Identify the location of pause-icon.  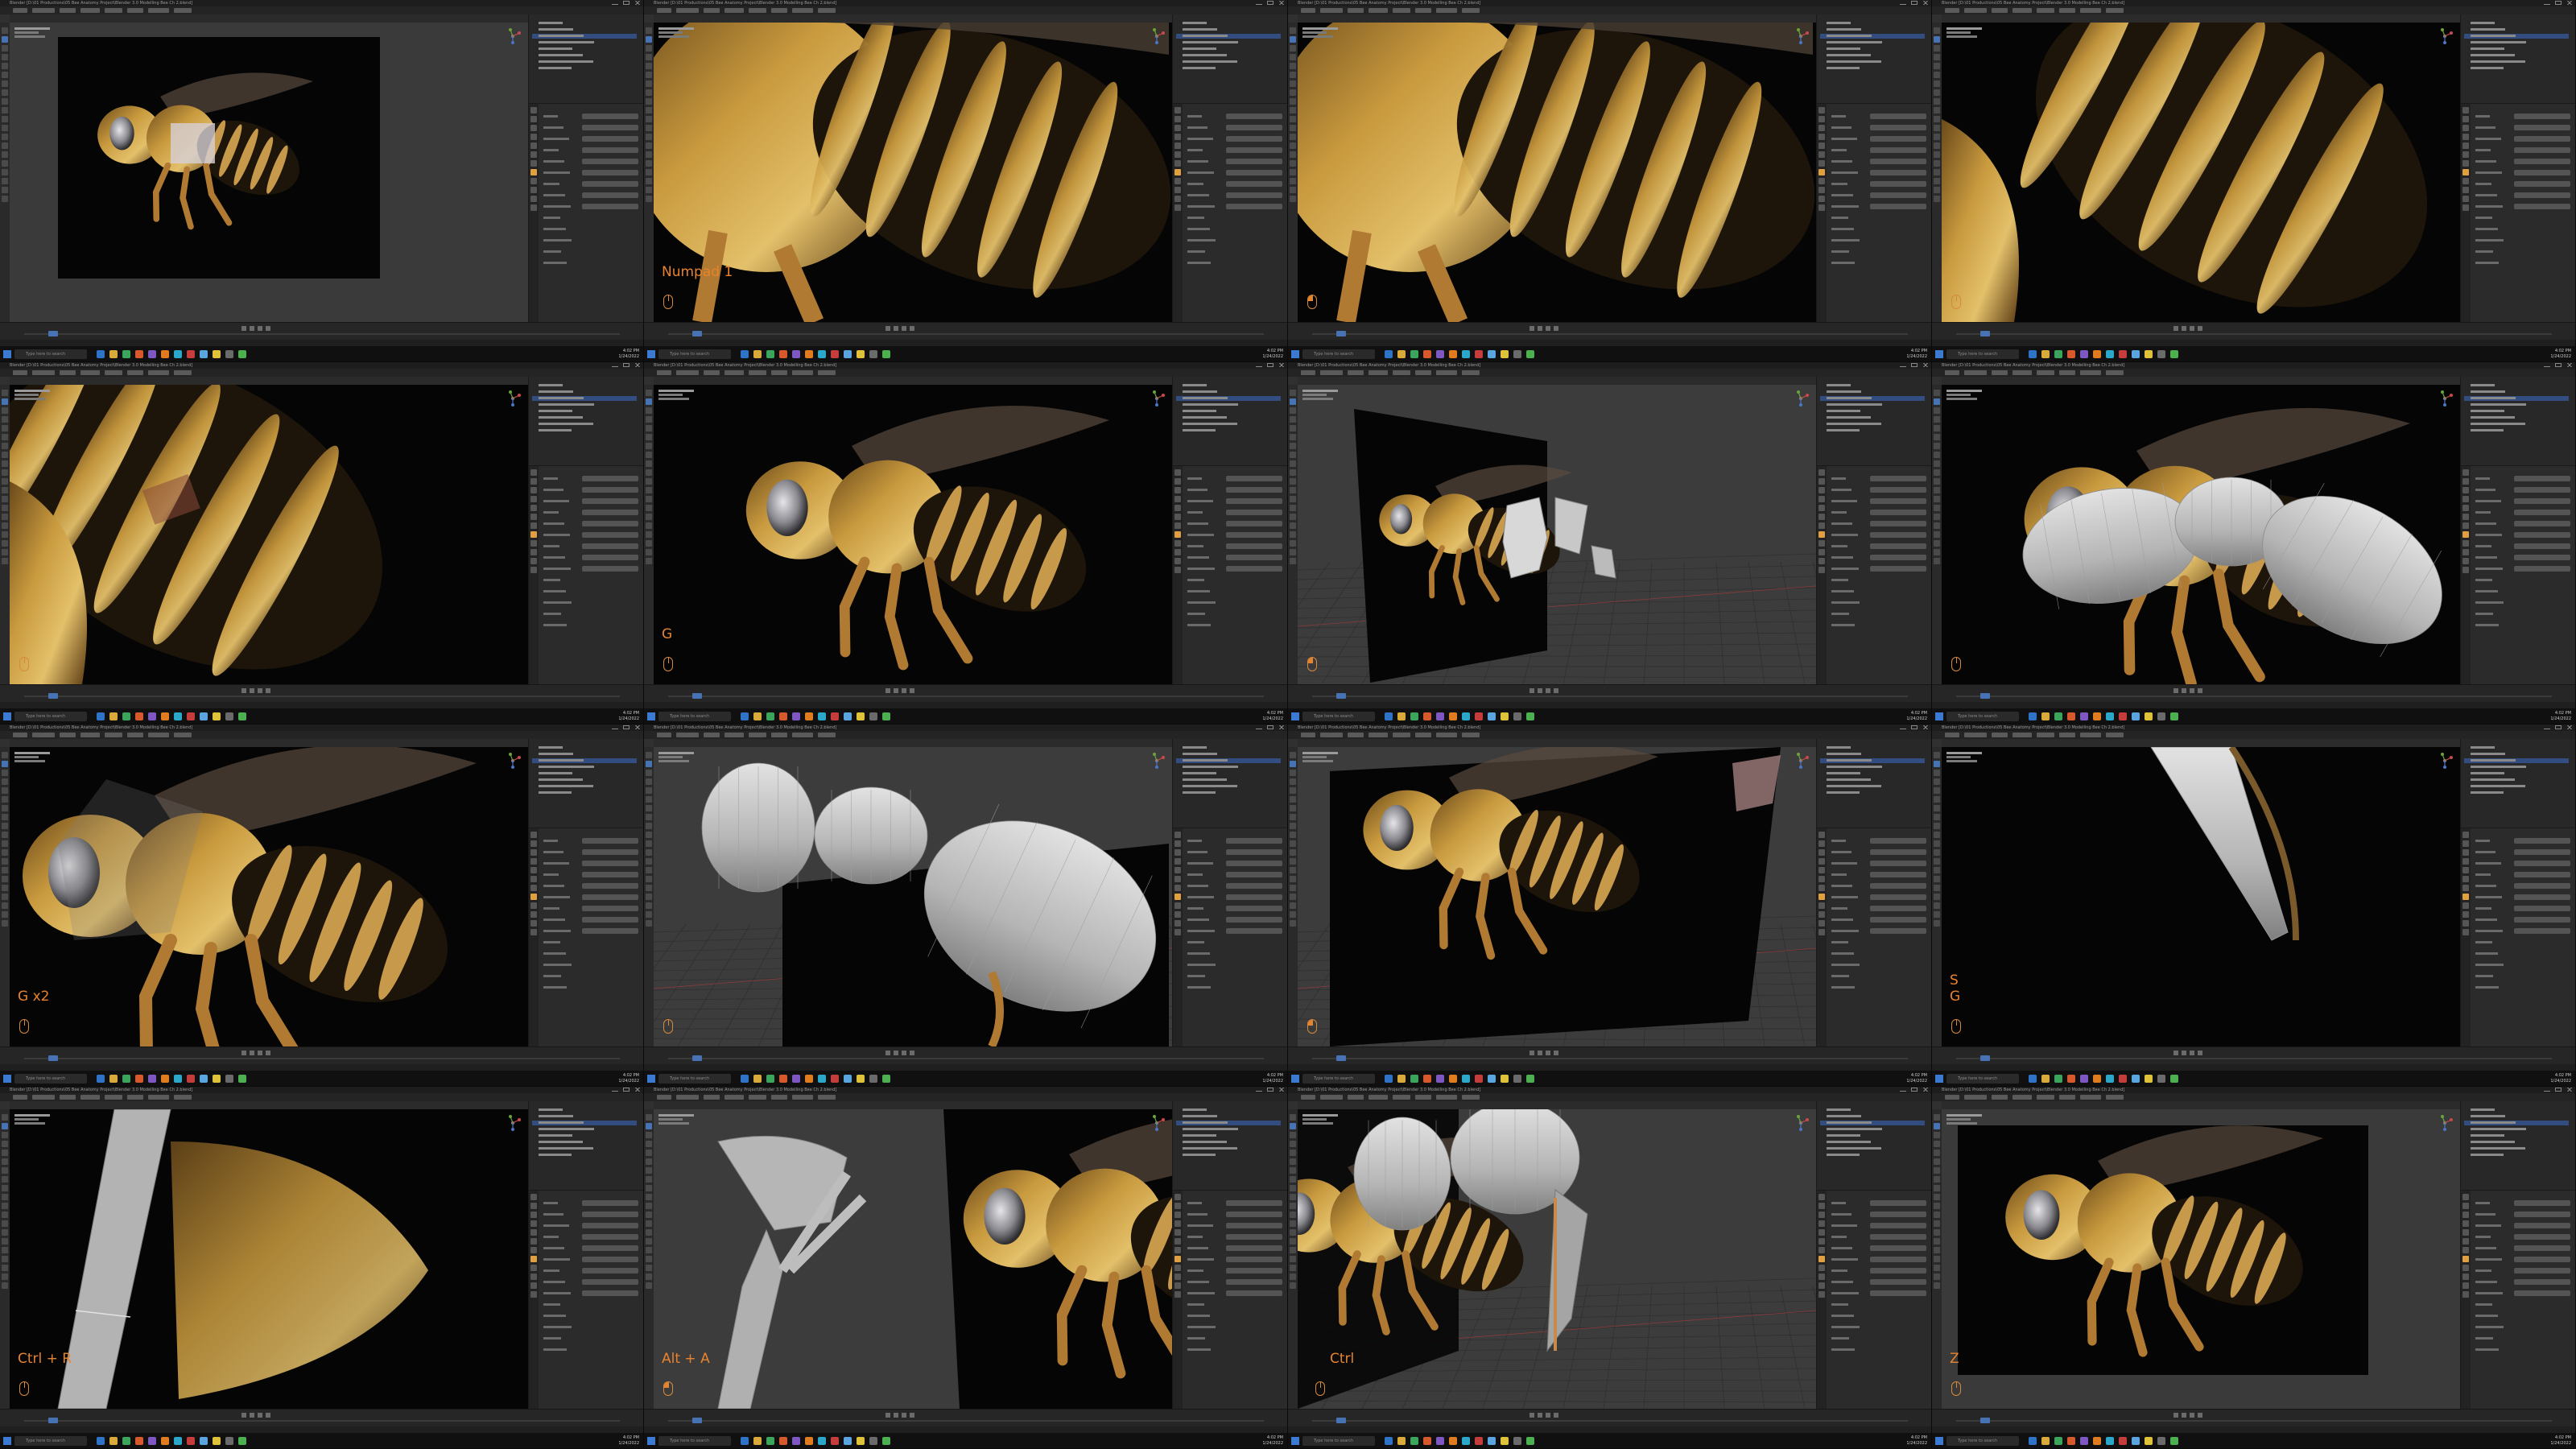
(1548, 1053).